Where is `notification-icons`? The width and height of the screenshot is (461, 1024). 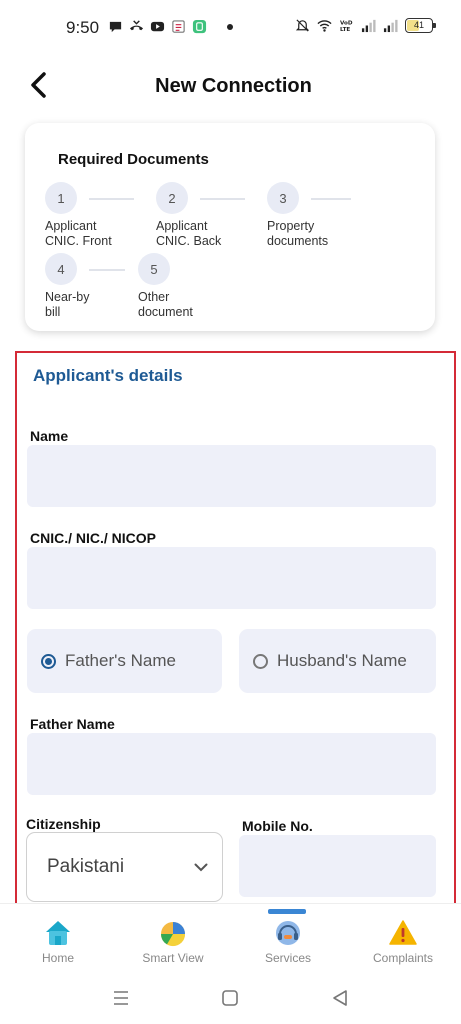 notification-icons is located at coordinates (170, 26).